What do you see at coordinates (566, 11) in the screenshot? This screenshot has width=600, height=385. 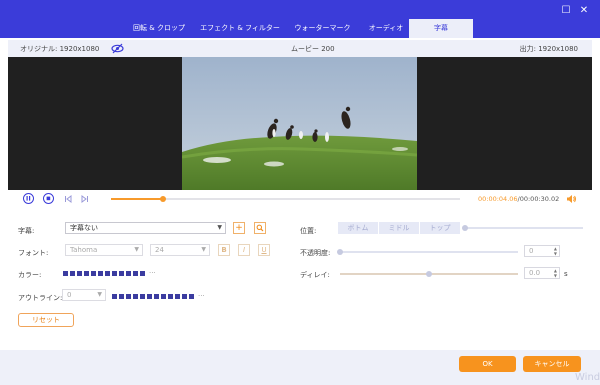 I see `maximize-icon: ☐` at bounding box center [566, 11].